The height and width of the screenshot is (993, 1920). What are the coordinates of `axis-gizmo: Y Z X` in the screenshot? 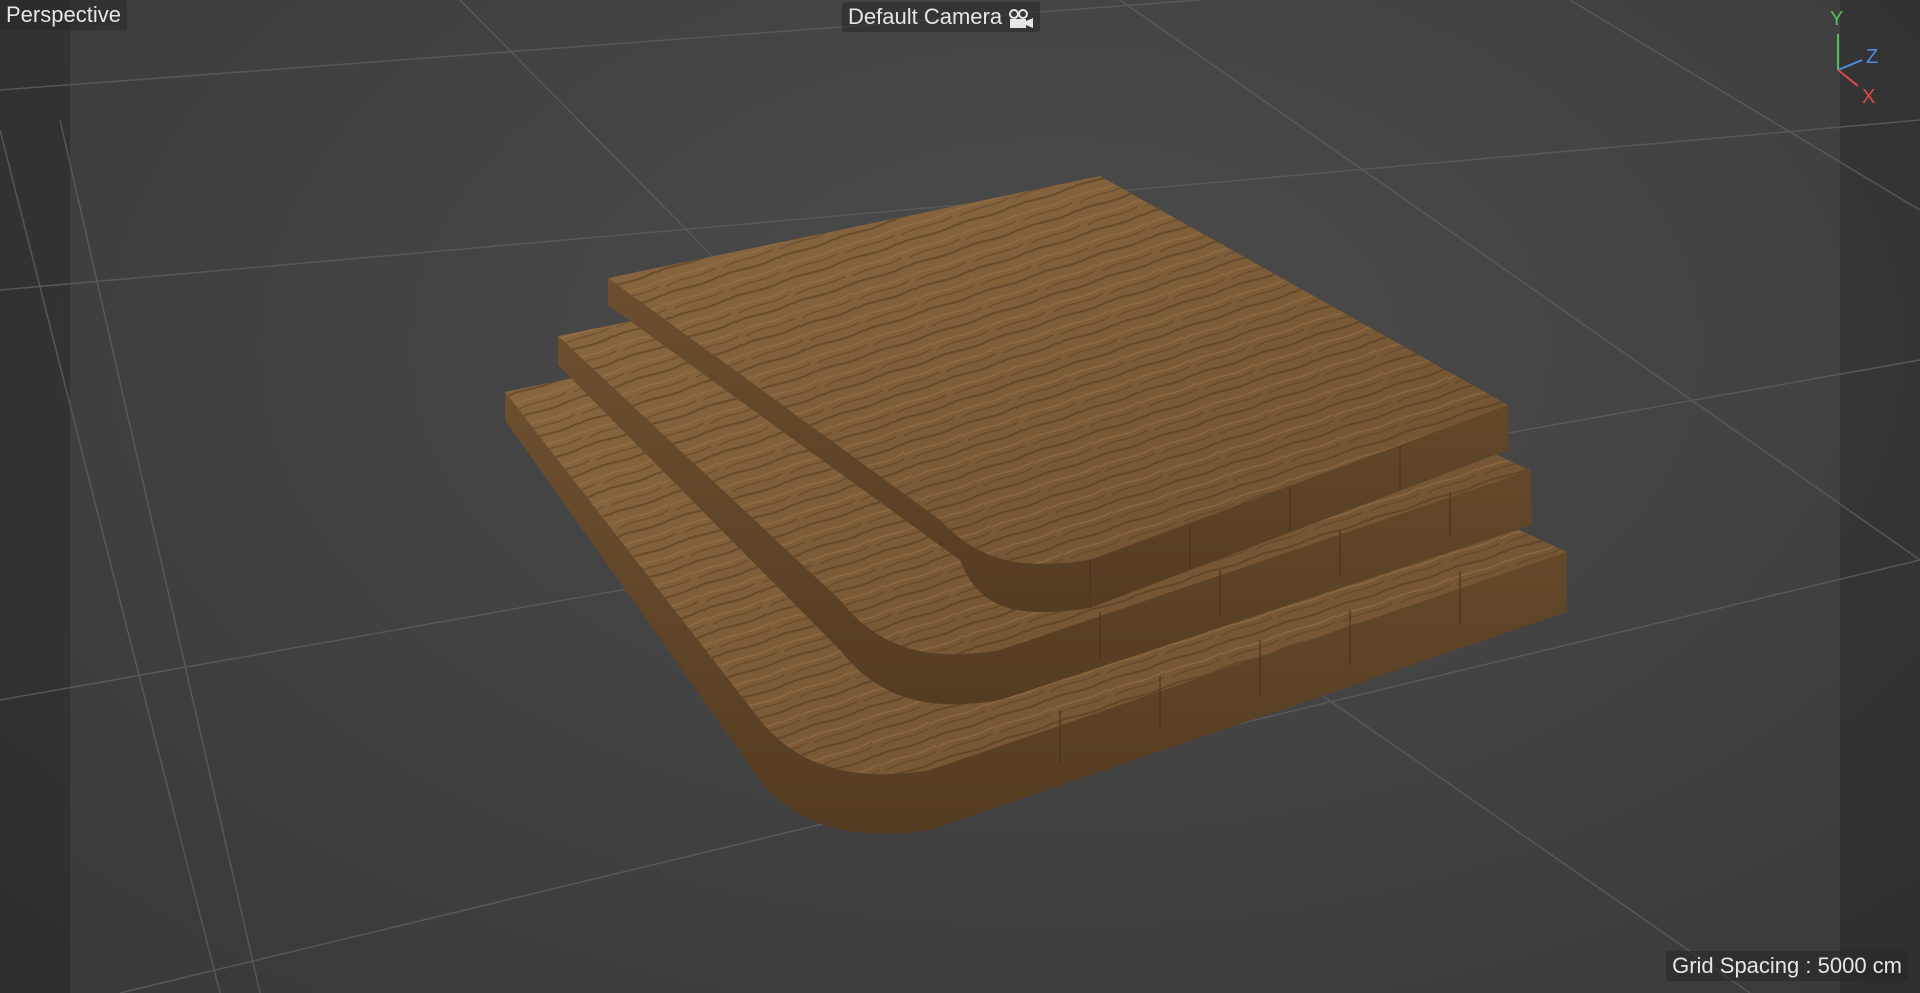 It's located at (1865, 58).